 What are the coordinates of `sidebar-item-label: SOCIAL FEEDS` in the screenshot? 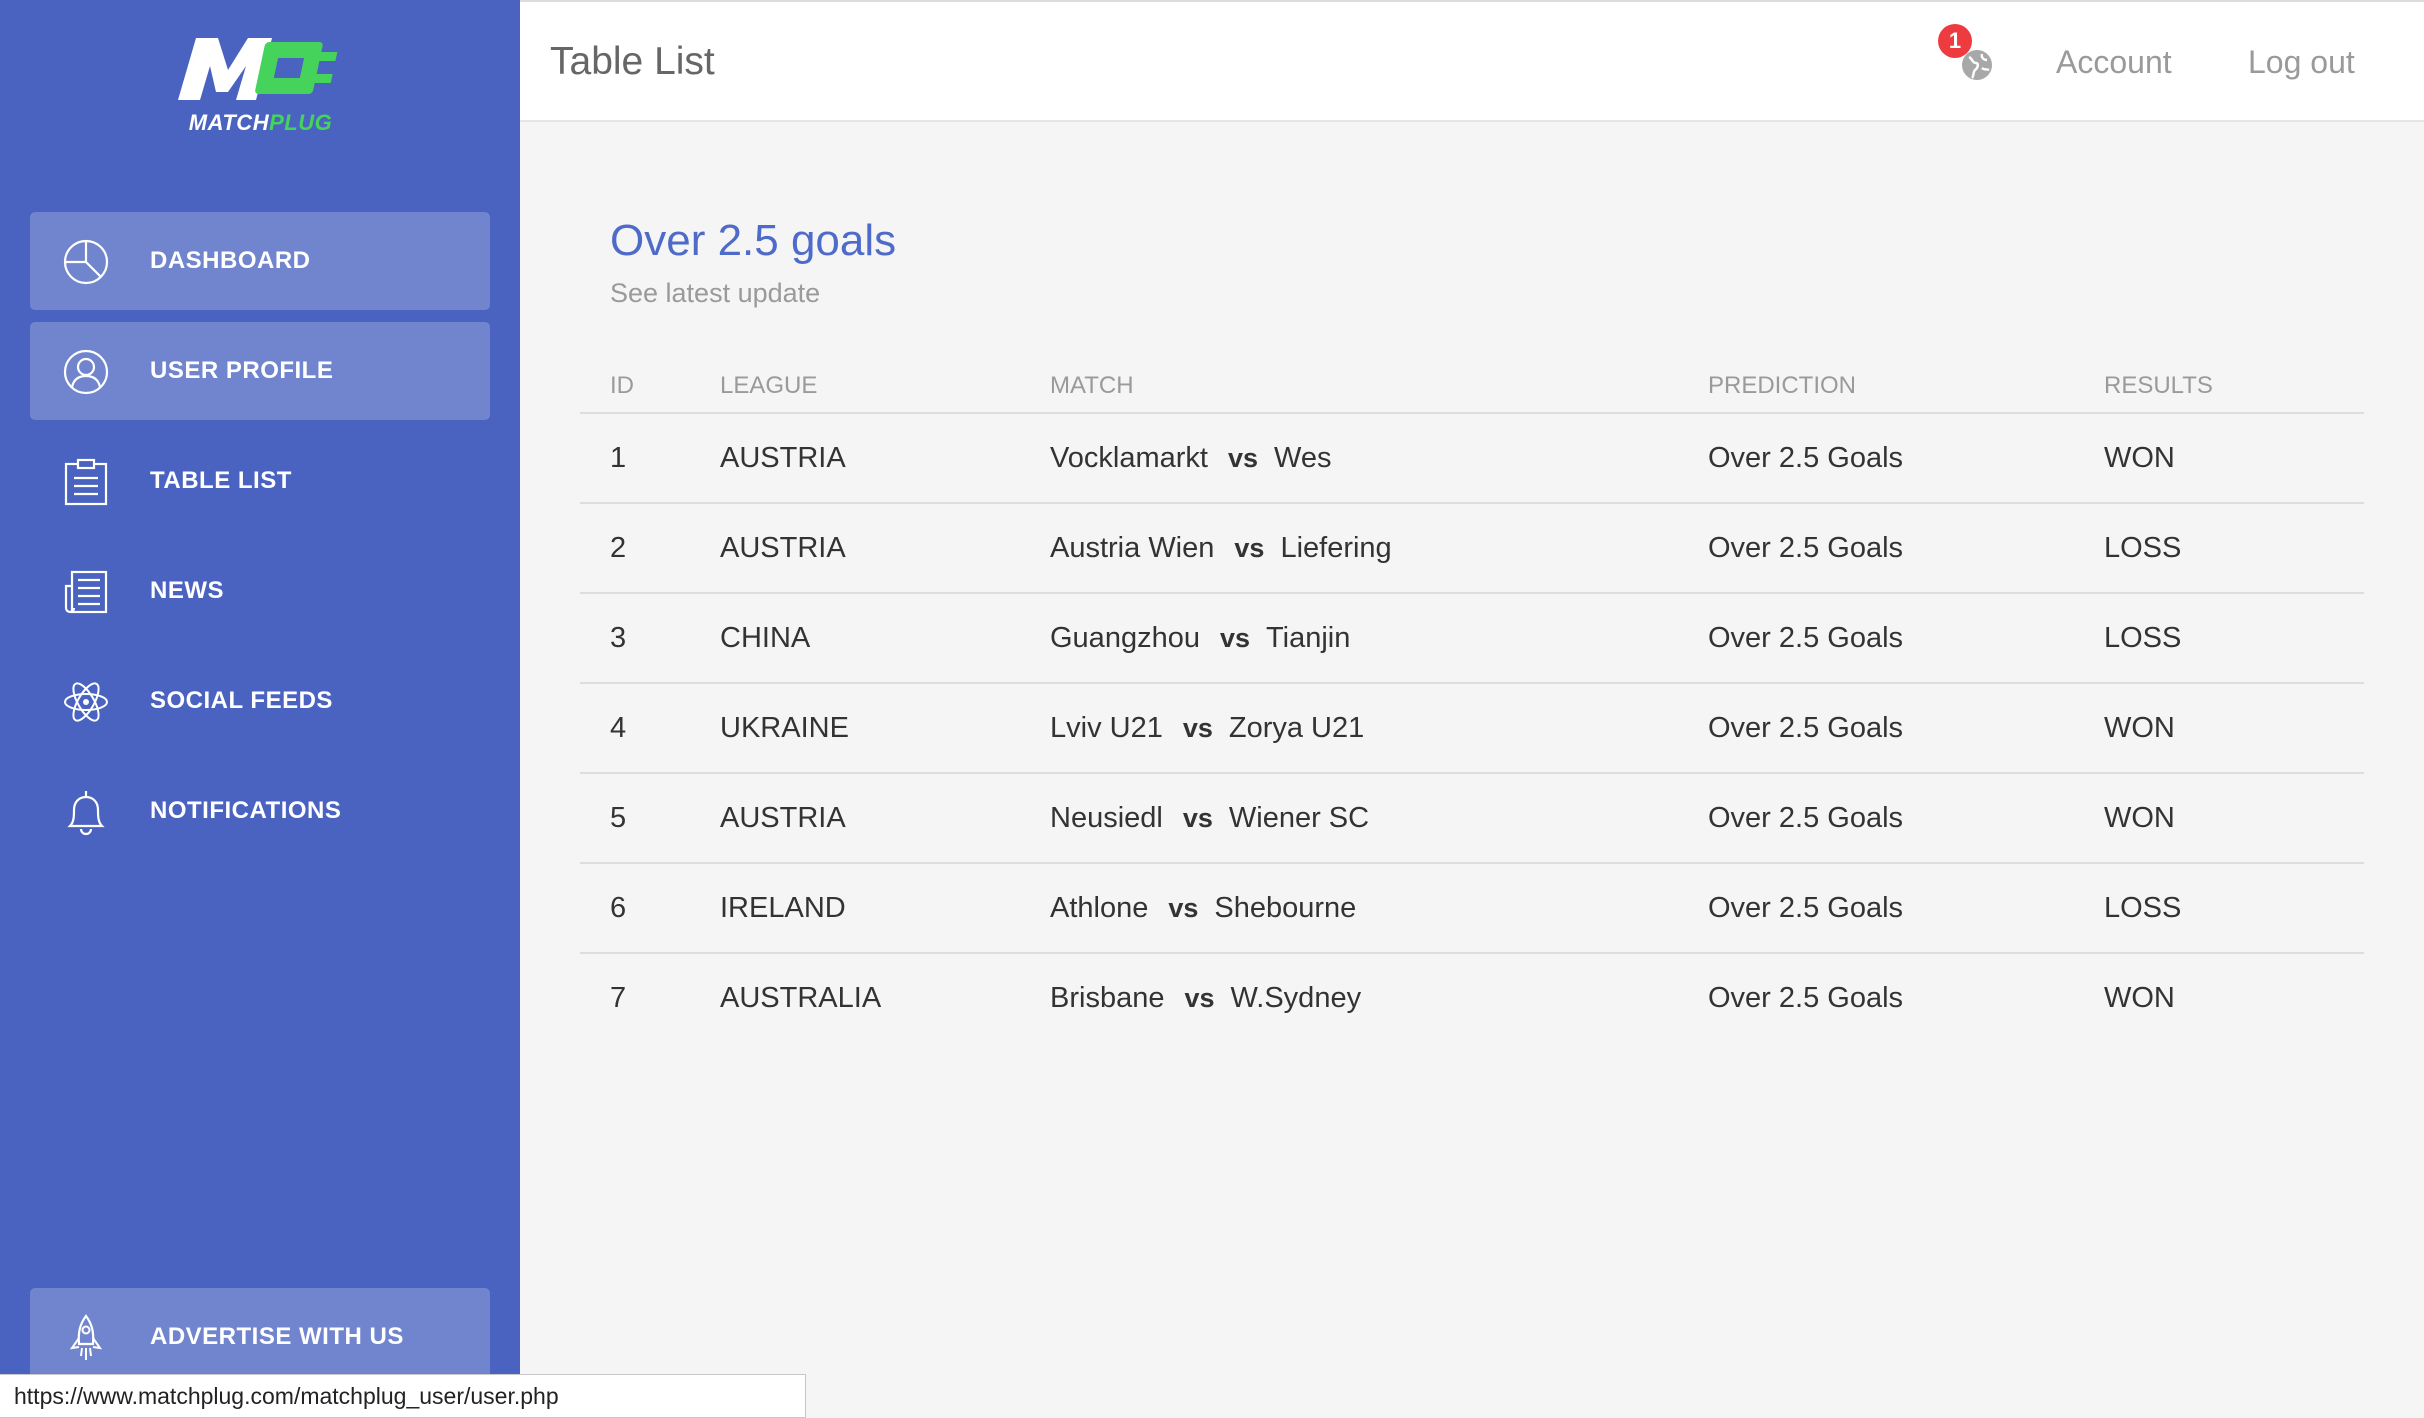 It's located at (241, 700).